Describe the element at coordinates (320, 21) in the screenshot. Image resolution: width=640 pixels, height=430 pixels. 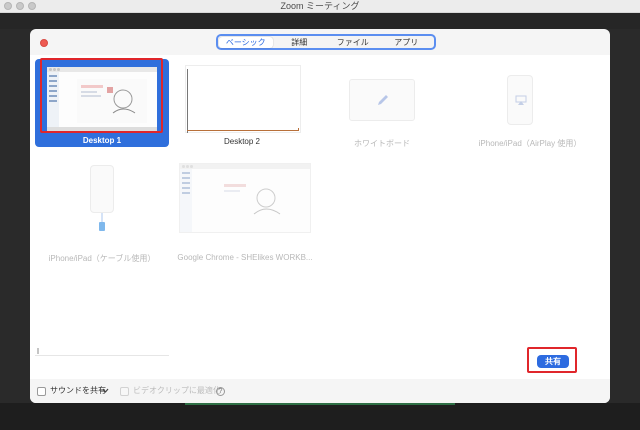
I see `meeting-background-top` at that location.